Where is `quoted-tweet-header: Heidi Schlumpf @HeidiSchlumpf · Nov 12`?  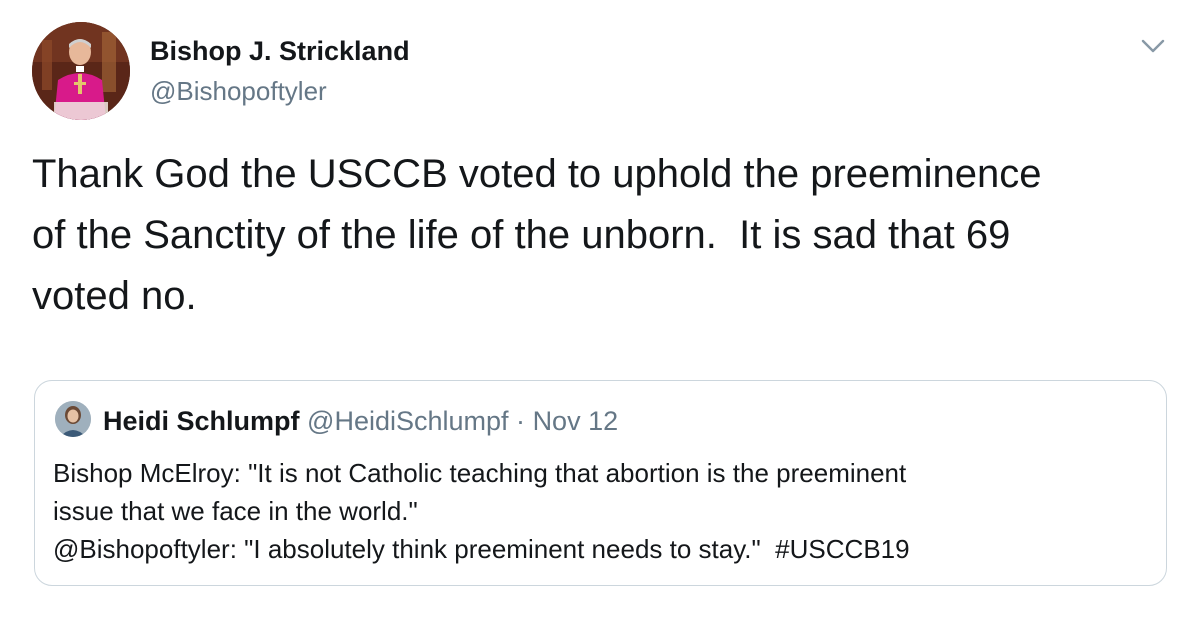
quoted-tweet-header: Heidi Schlumpf @HeidiSchlumpf · Nov 12 is located at coordinates (360, 421).